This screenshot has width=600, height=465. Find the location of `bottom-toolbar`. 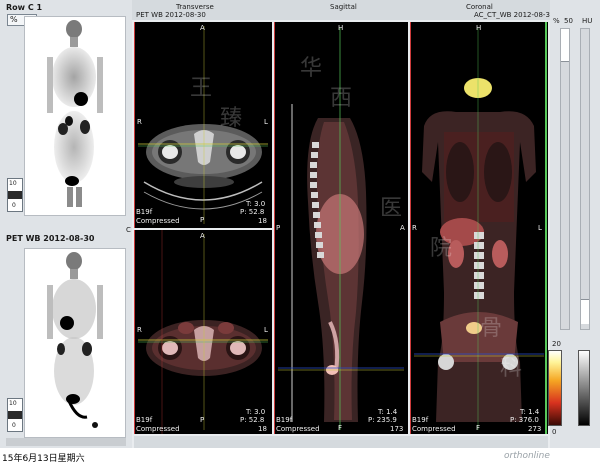

bottom-toolbar is located at coordinates (341, 442).